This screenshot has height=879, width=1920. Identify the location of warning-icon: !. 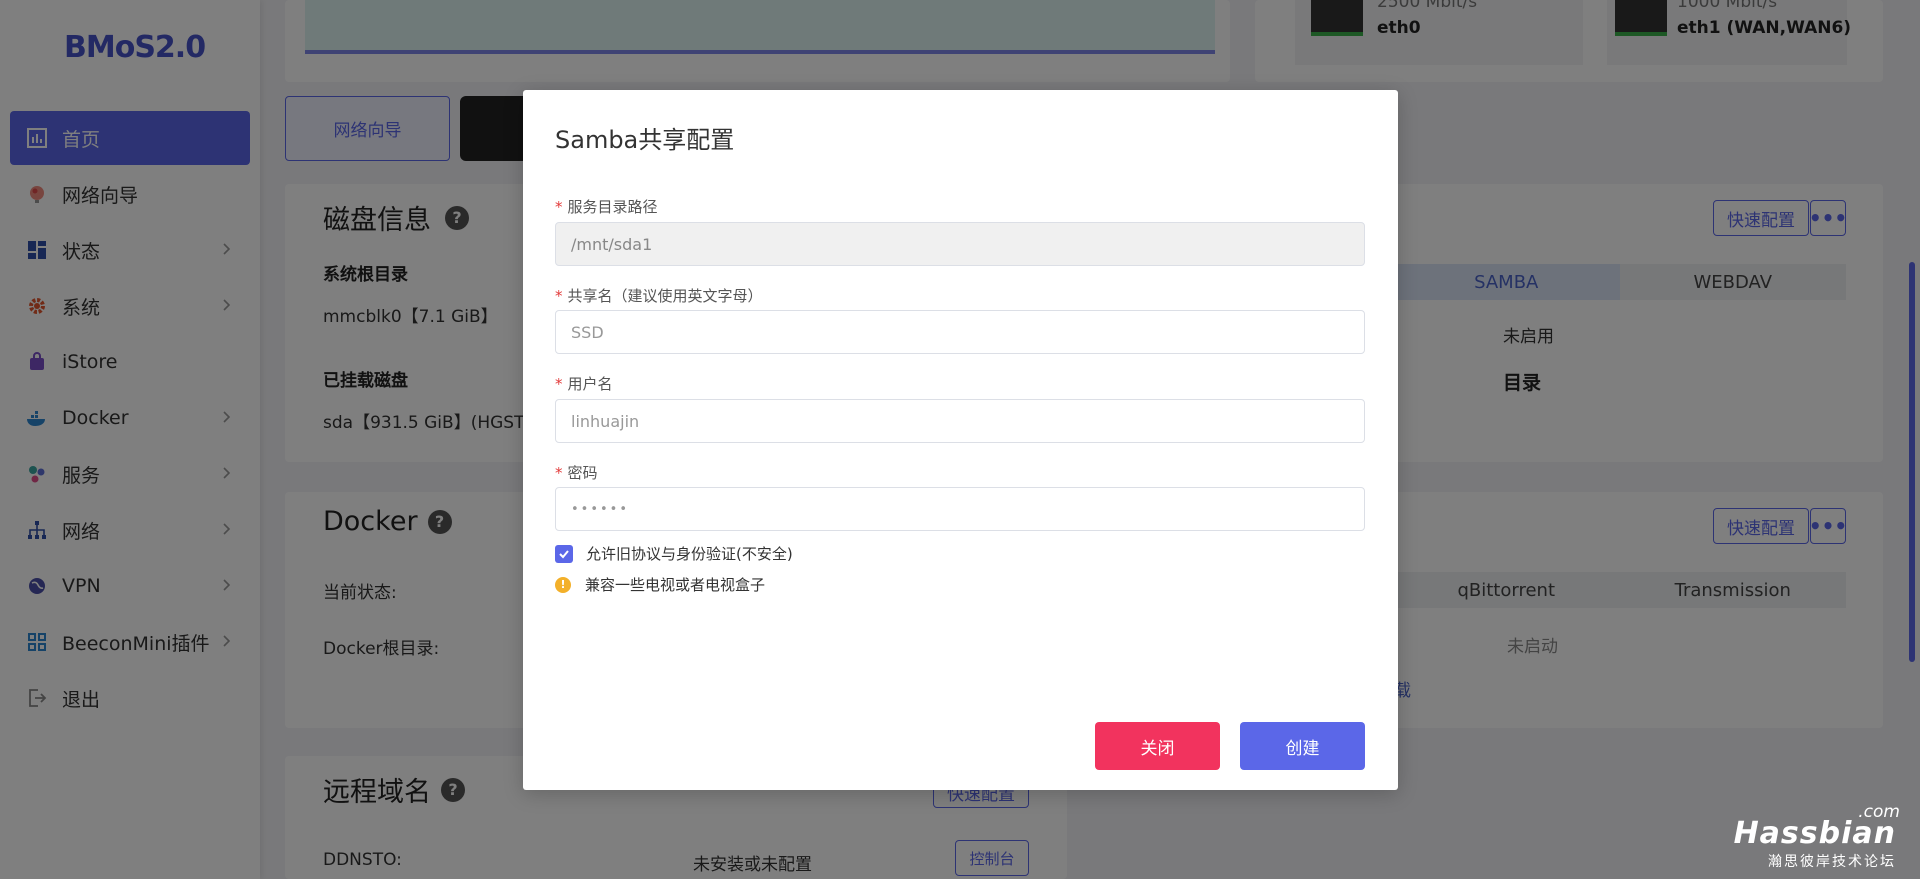
(563, 584).